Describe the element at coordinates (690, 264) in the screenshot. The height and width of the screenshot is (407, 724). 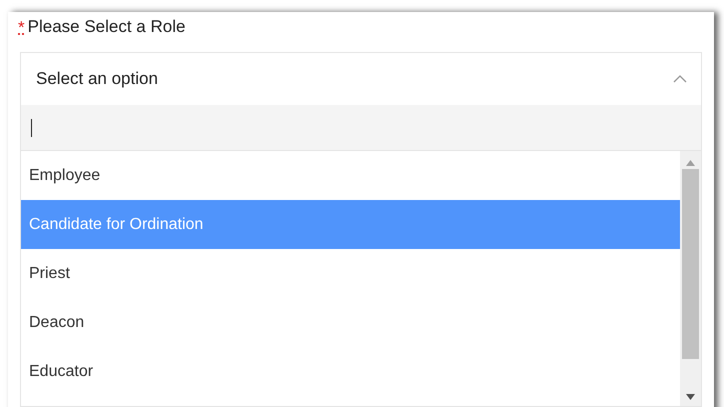
I see `scrollbar-thumb` at that location.